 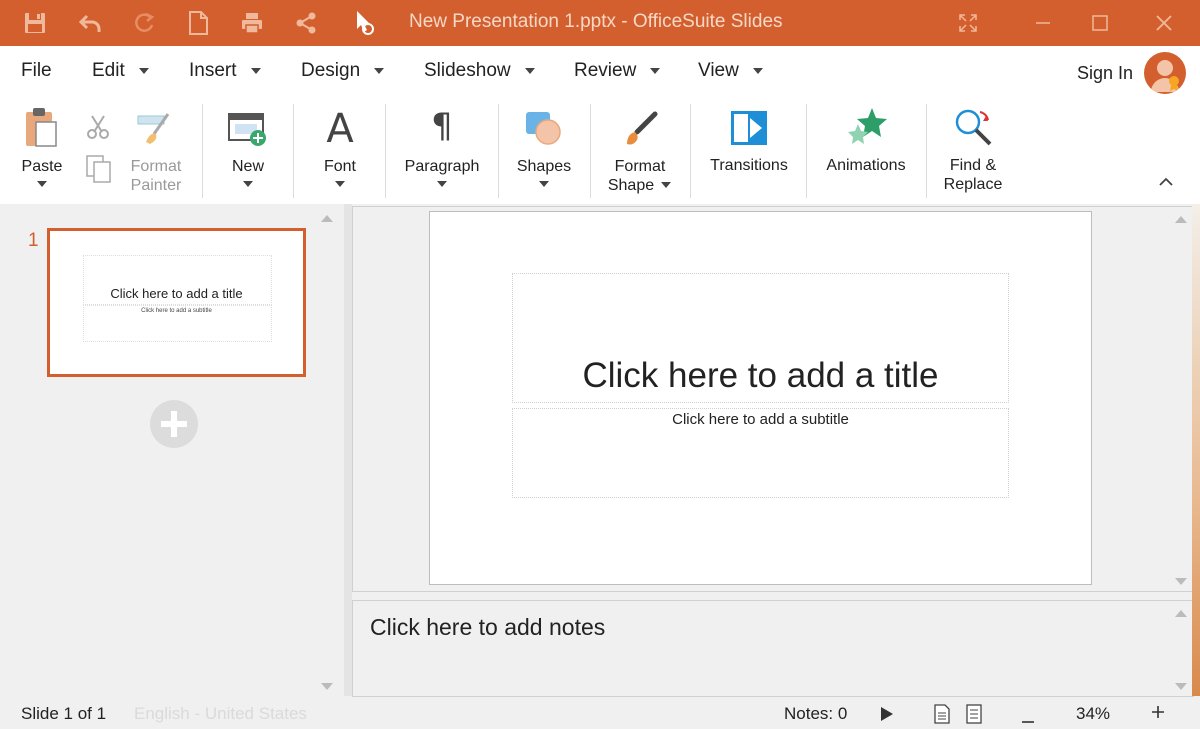 I want to click on clipboard-icon, so click(x=41, y=127).